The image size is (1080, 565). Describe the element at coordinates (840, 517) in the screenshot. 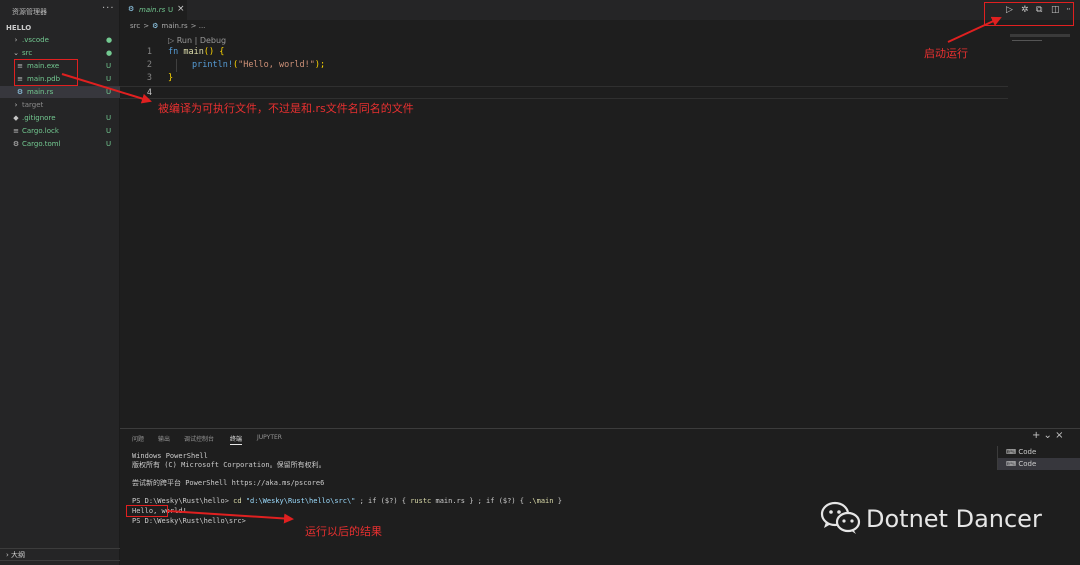

I see `wechat-logo-icon` at that location.